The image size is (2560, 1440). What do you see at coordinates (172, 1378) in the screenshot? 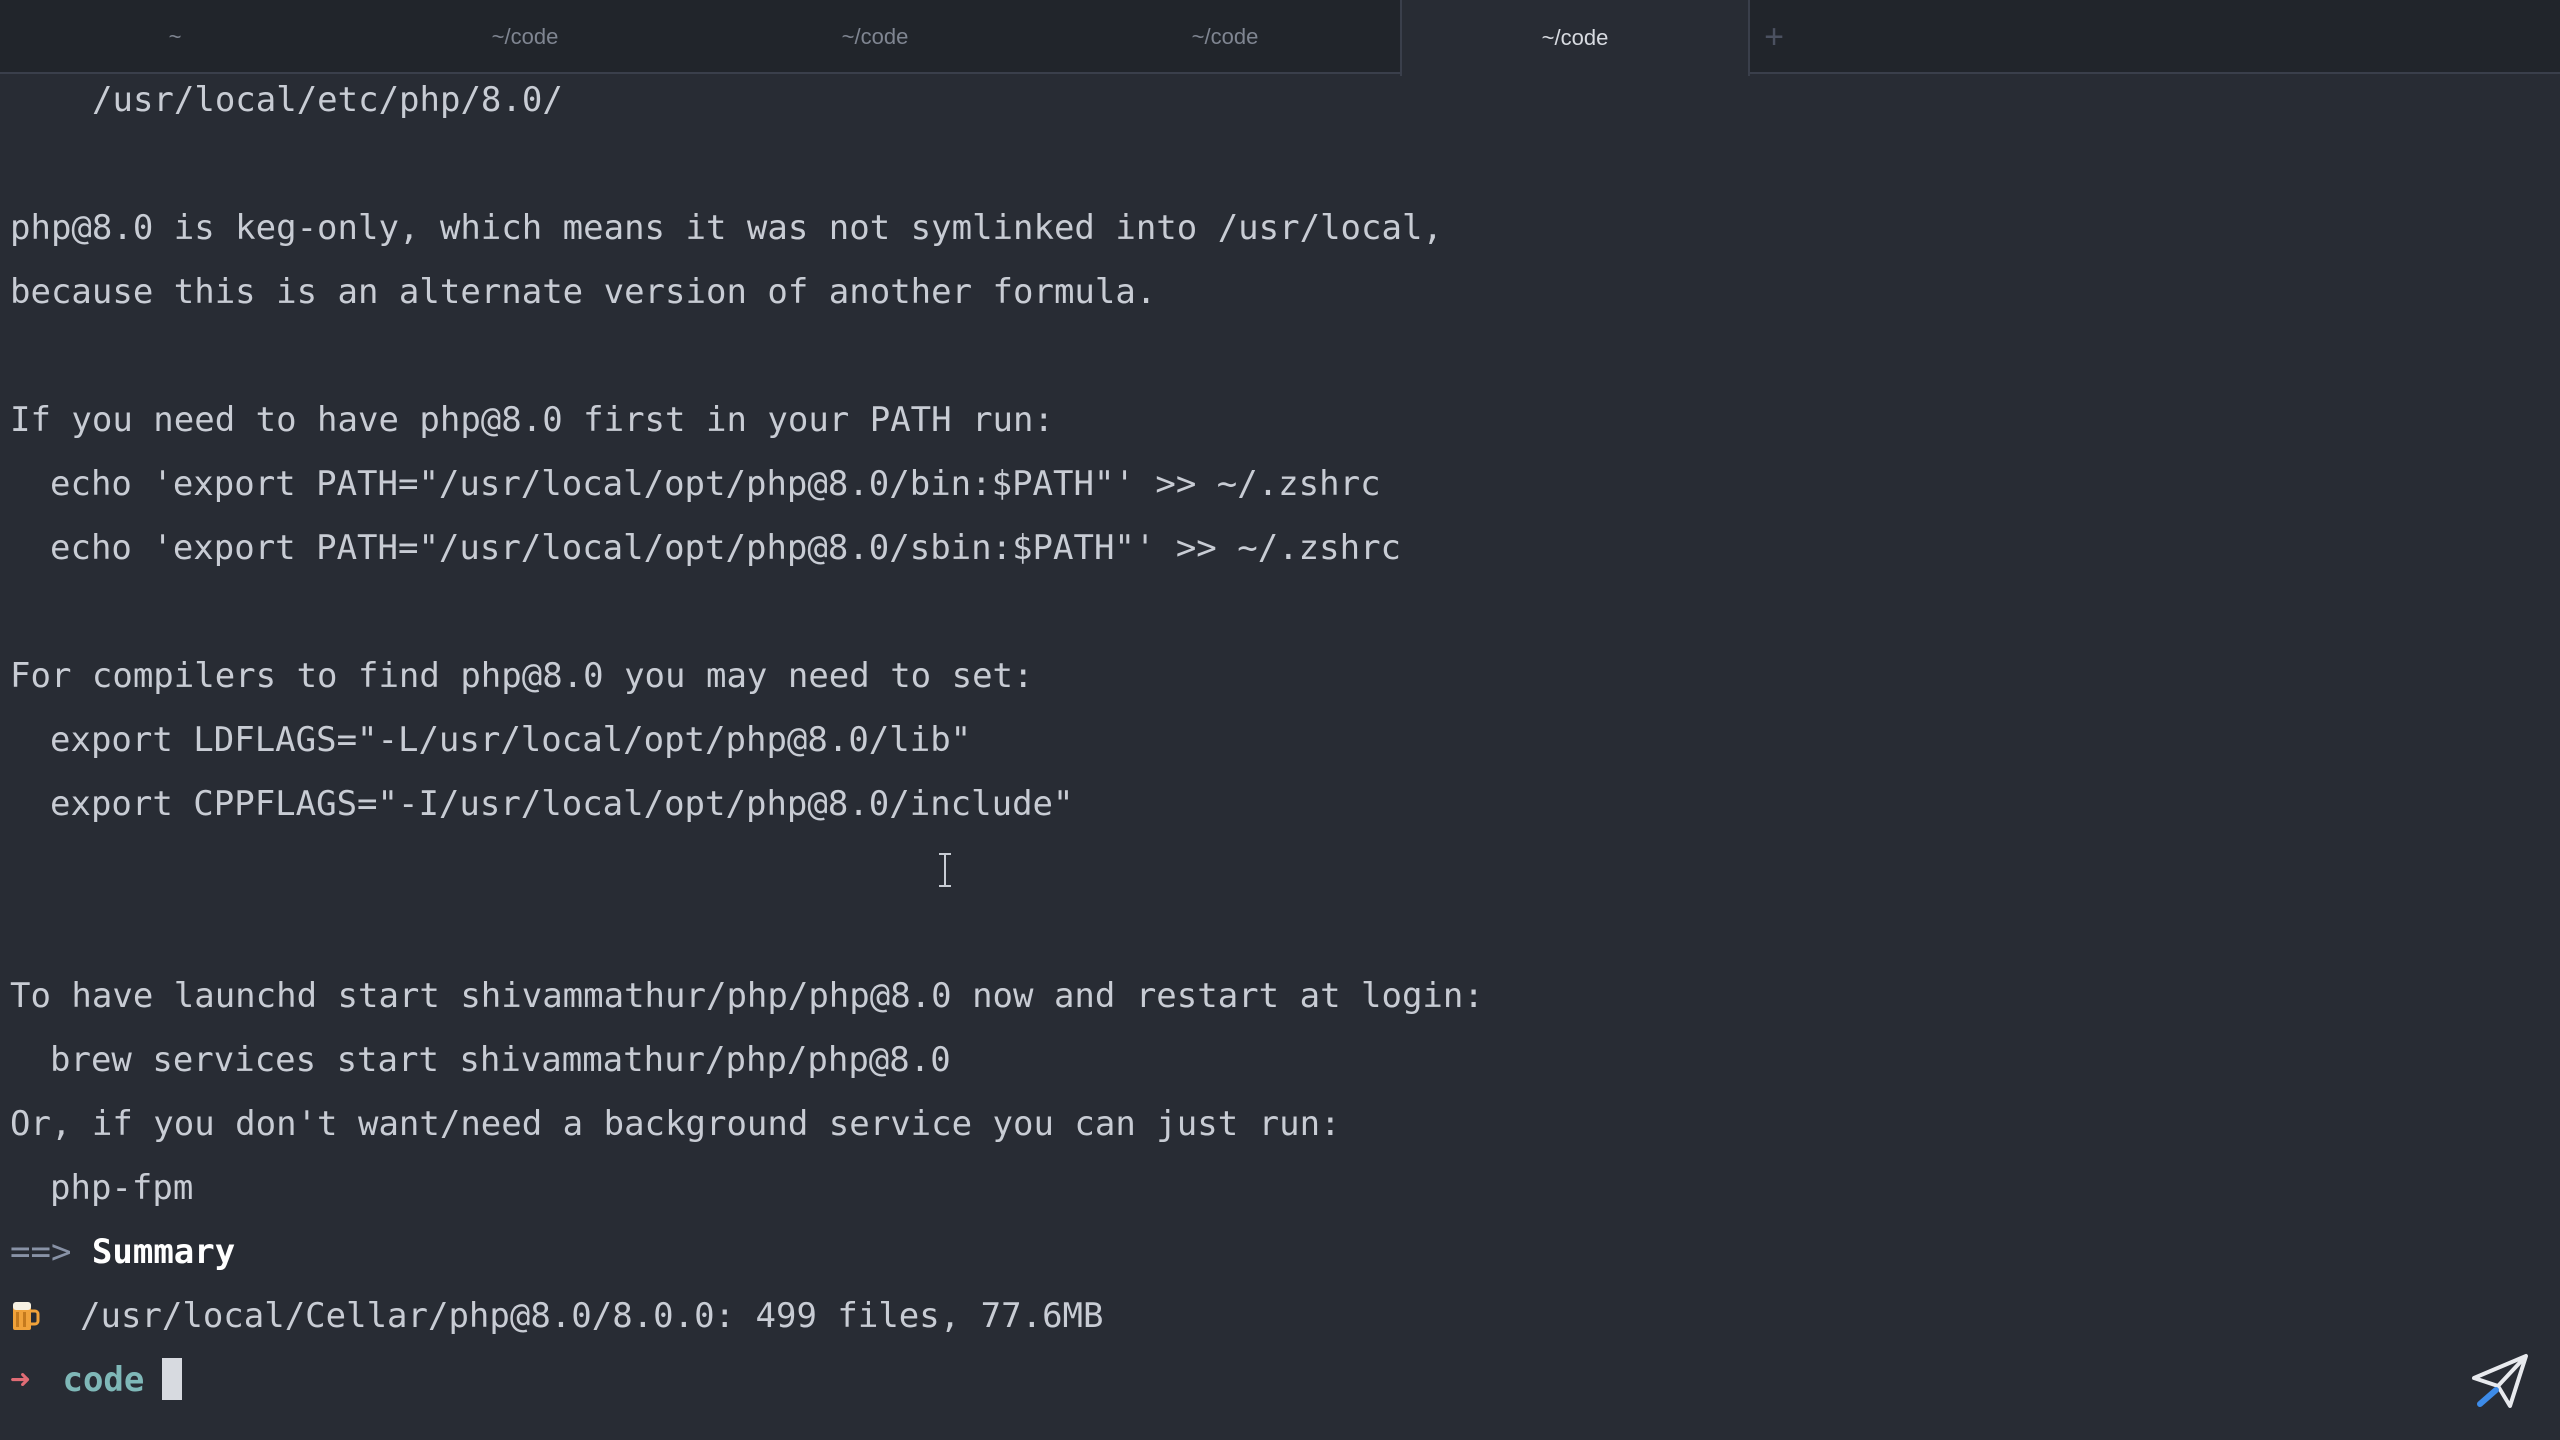
I see `text-cursor` at bounding box center [172, 1378].